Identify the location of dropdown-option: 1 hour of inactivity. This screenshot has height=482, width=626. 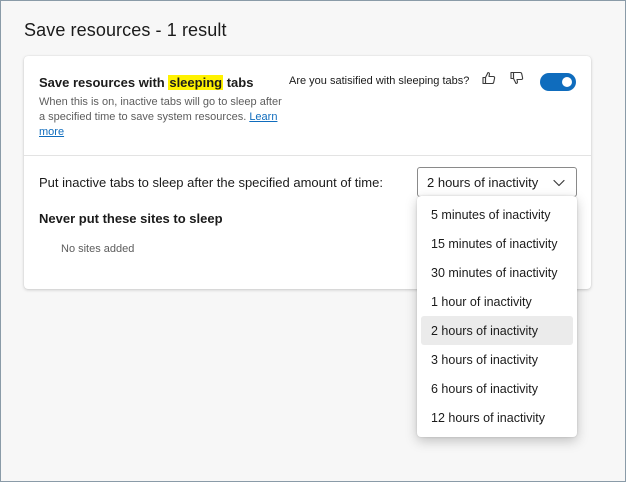
(497, 301).